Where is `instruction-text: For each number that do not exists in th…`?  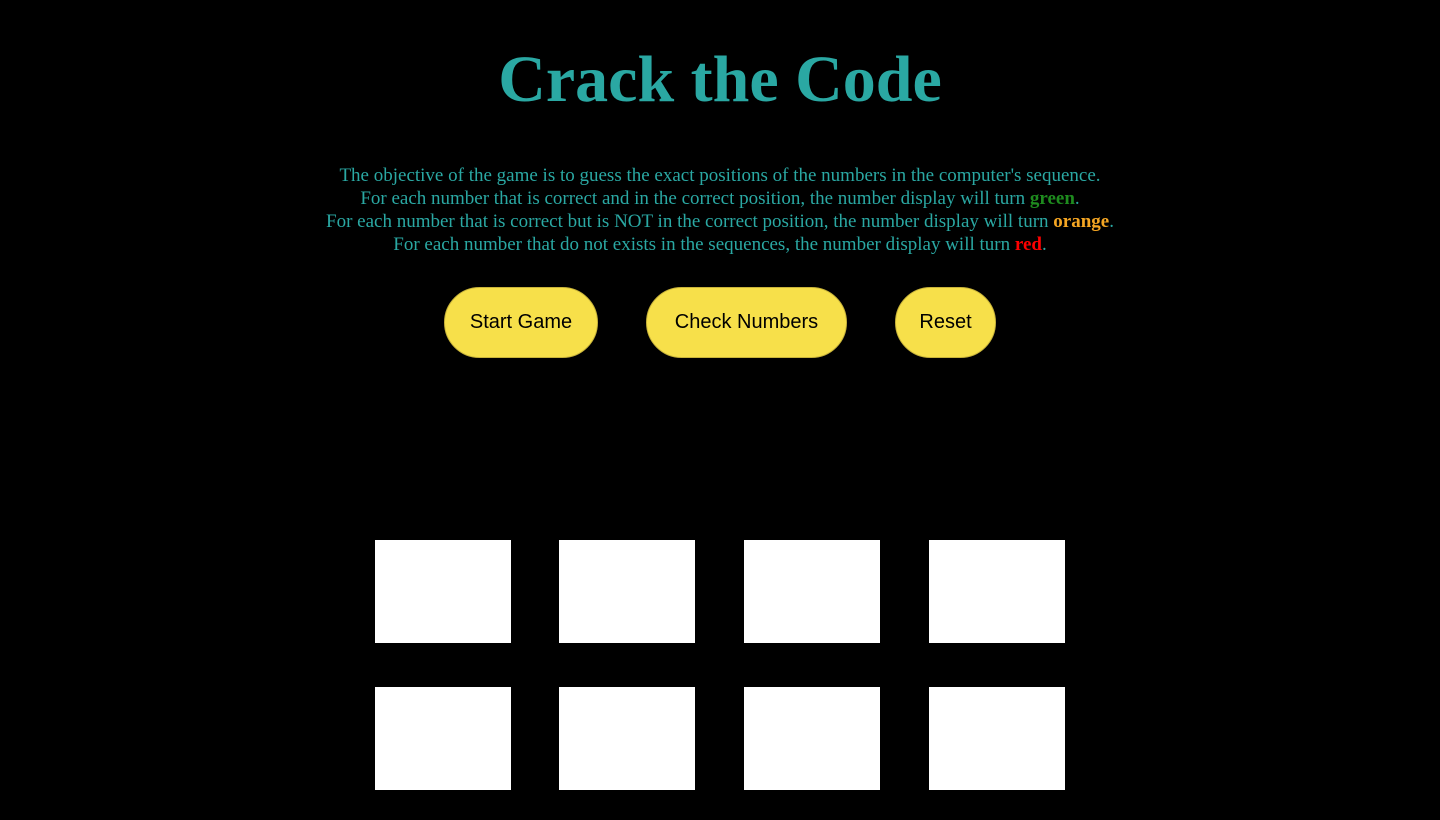 instruction-text: For each number that do not exists in th… is located at coordinates (704, 244).